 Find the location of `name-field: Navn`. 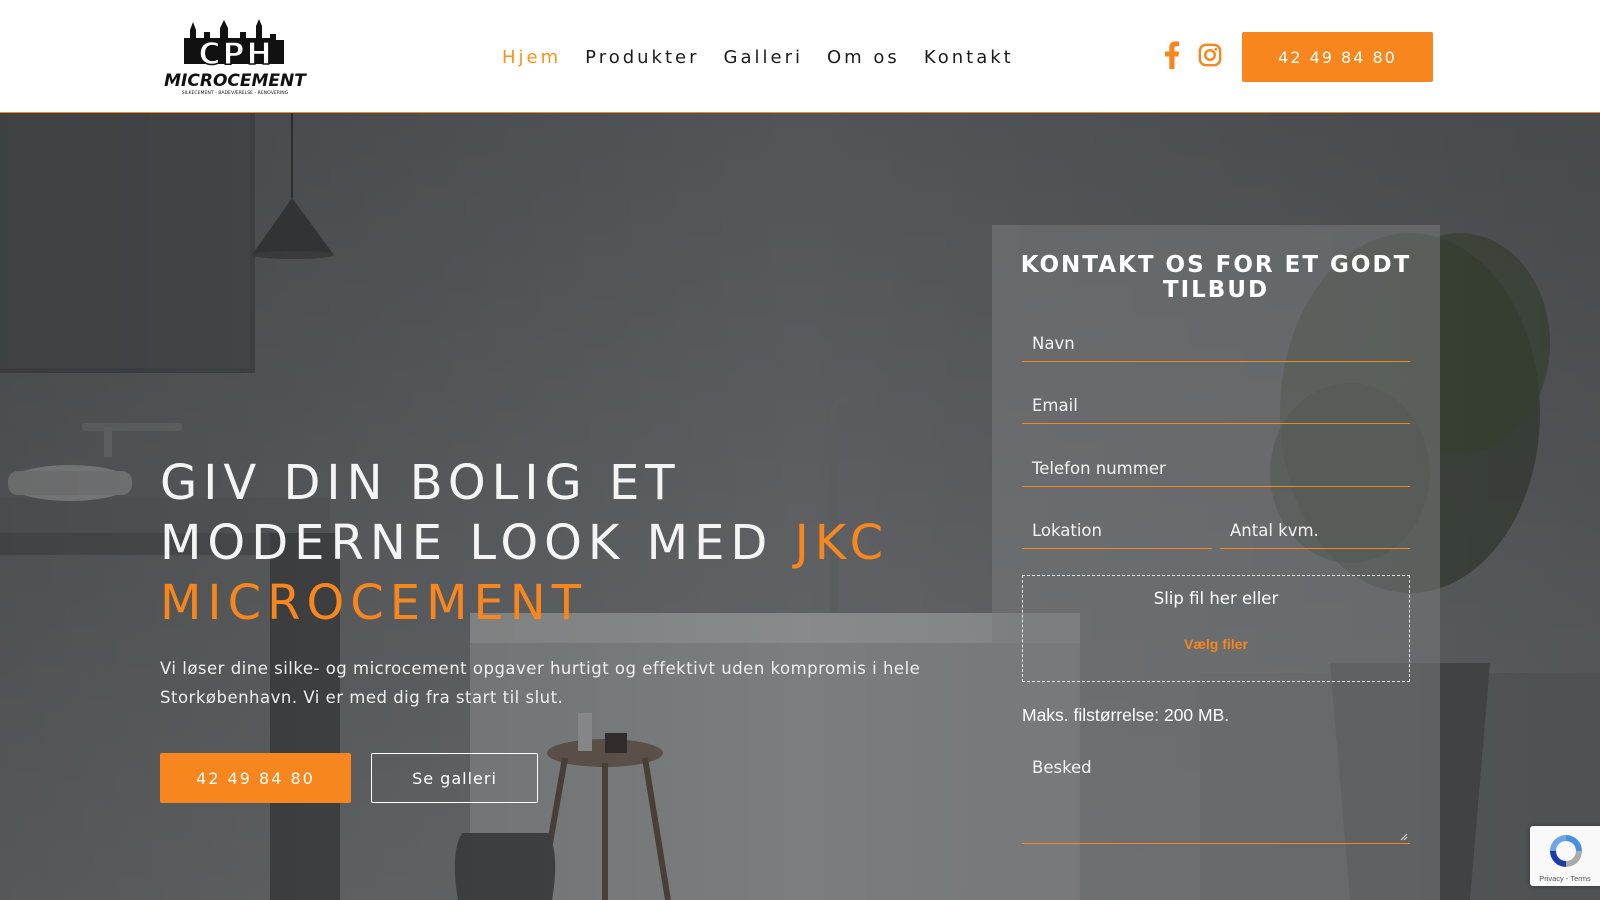

name-field: Navn is located at coordinates (1216, 343).